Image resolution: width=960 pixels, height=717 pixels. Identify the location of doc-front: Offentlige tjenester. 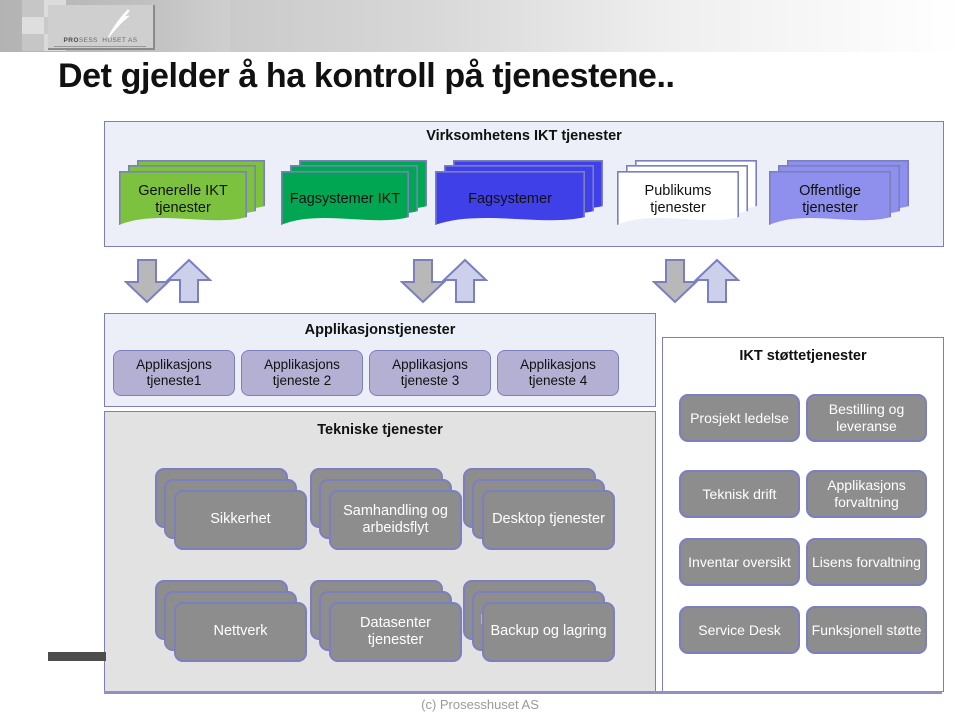
(830, 200).